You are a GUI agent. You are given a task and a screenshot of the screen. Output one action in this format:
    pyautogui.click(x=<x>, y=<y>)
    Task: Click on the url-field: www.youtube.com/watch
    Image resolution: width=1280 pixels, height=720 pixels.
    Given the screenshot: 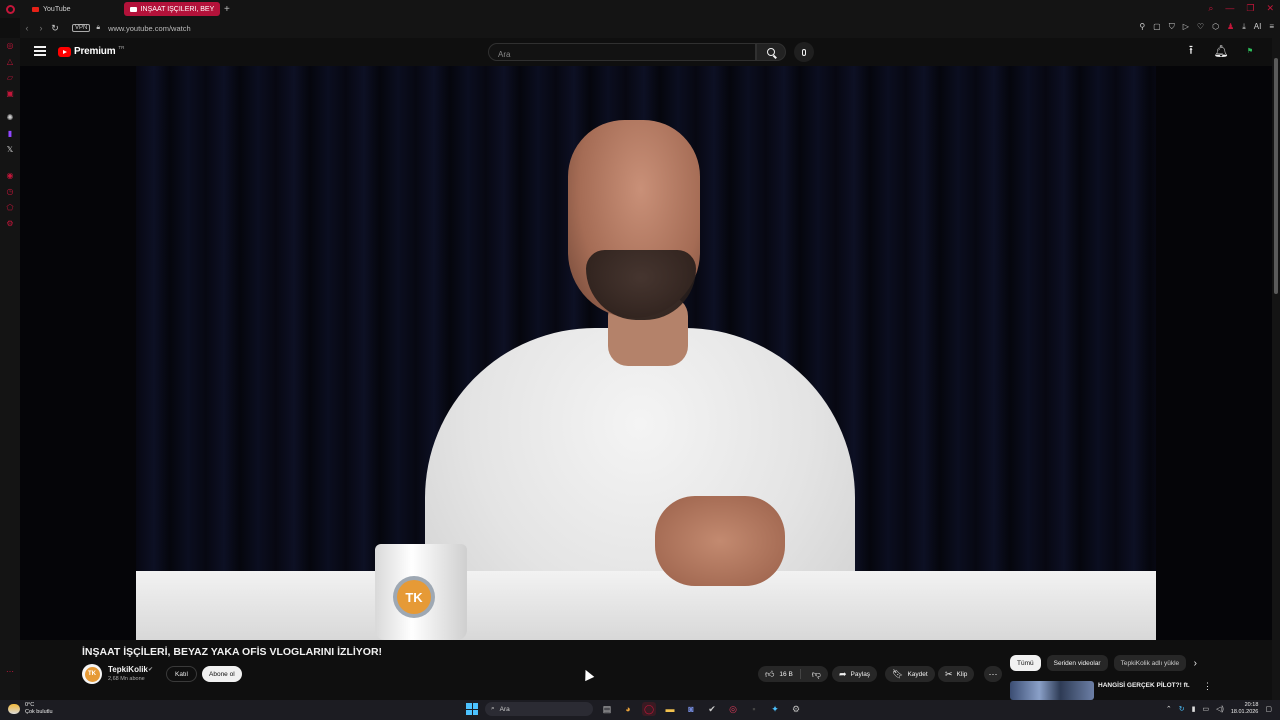 What is the action you would take?
    pyautogui.click(x=149, y=28)
    